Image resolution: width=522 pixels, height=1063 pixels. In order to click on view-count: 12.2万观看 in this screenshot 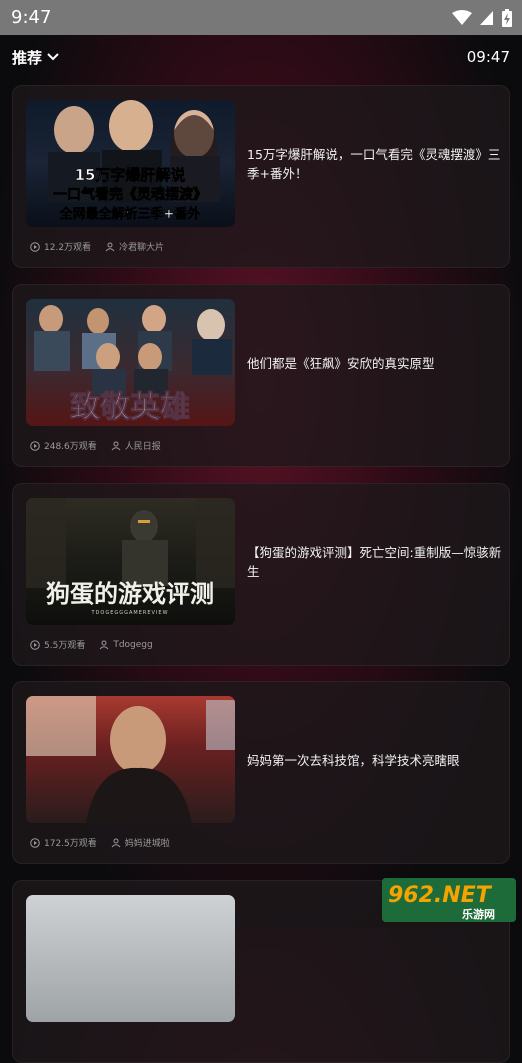, I will do `click(68, 248)`.